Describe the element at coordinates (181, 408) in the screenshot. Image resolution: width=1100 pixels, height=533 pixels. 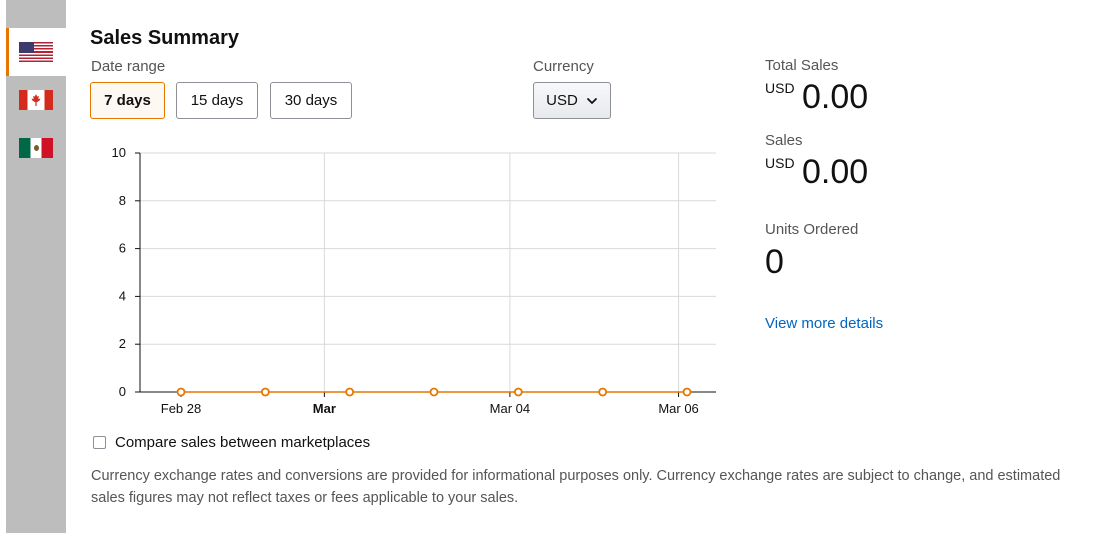
I see `x-tick-label: Feb 28` at that location.